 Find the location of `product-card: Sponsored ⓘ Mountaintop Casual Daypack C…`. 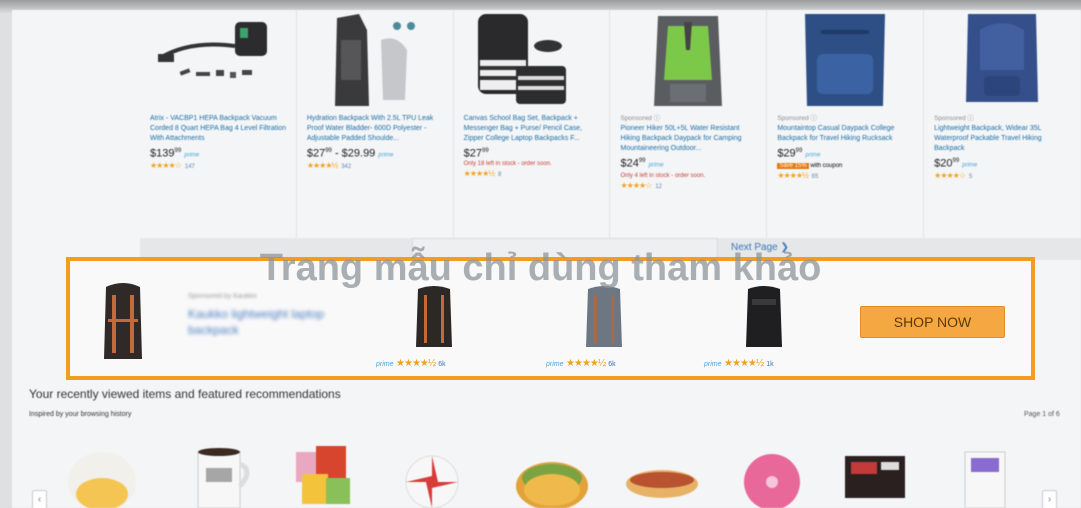

product-card: Sponsored ⓘ Mountaintop Casual Daypack C… is located at coordinates (846, 124).